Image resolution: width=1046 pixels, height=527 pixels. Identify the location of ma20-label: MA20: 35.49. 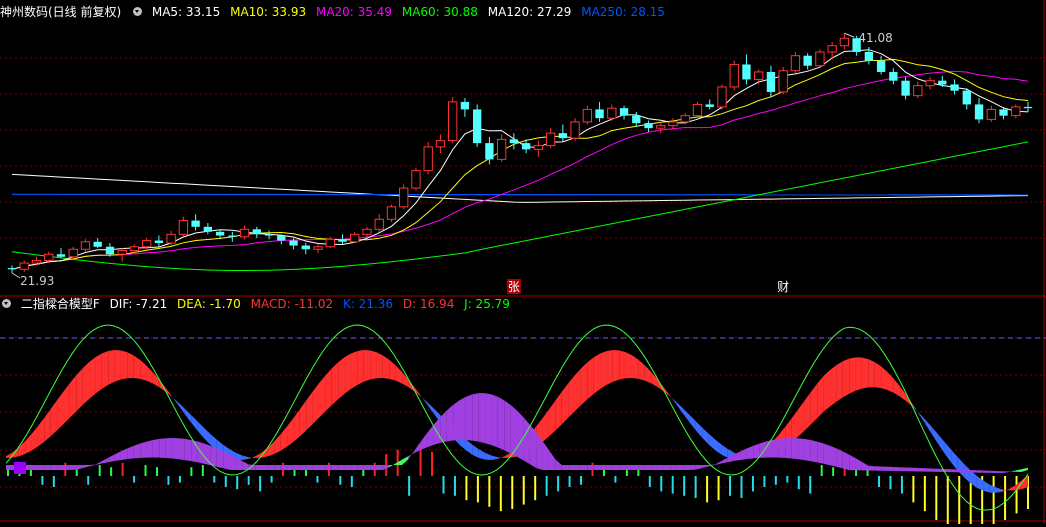
(354, 12).